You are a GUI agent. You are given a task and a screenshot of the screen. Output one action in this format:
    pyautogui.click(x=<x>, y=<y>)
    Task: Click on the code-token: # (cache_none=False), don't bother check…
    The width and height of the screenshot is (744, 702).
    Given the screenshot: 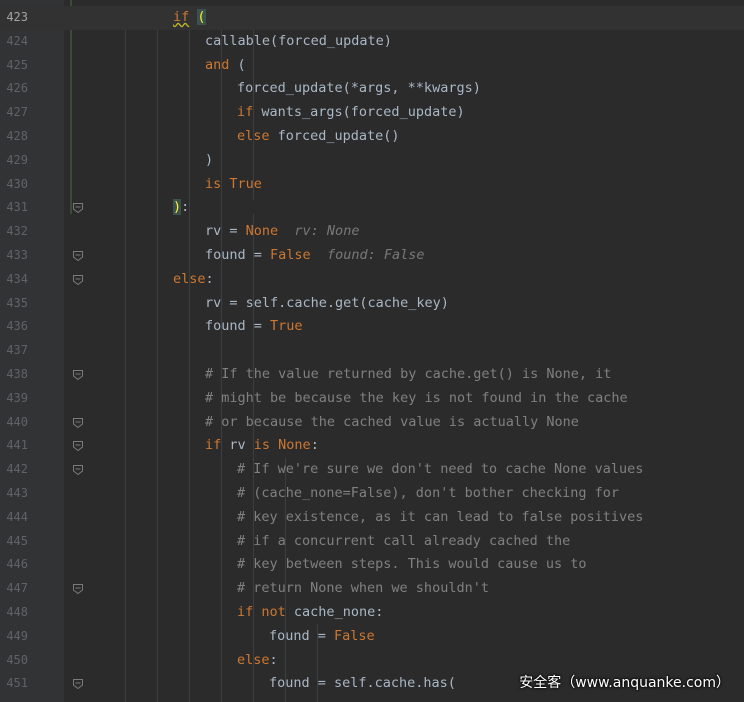 What is the action you would take?
    pyautogui.click(x=428, y=493)
    